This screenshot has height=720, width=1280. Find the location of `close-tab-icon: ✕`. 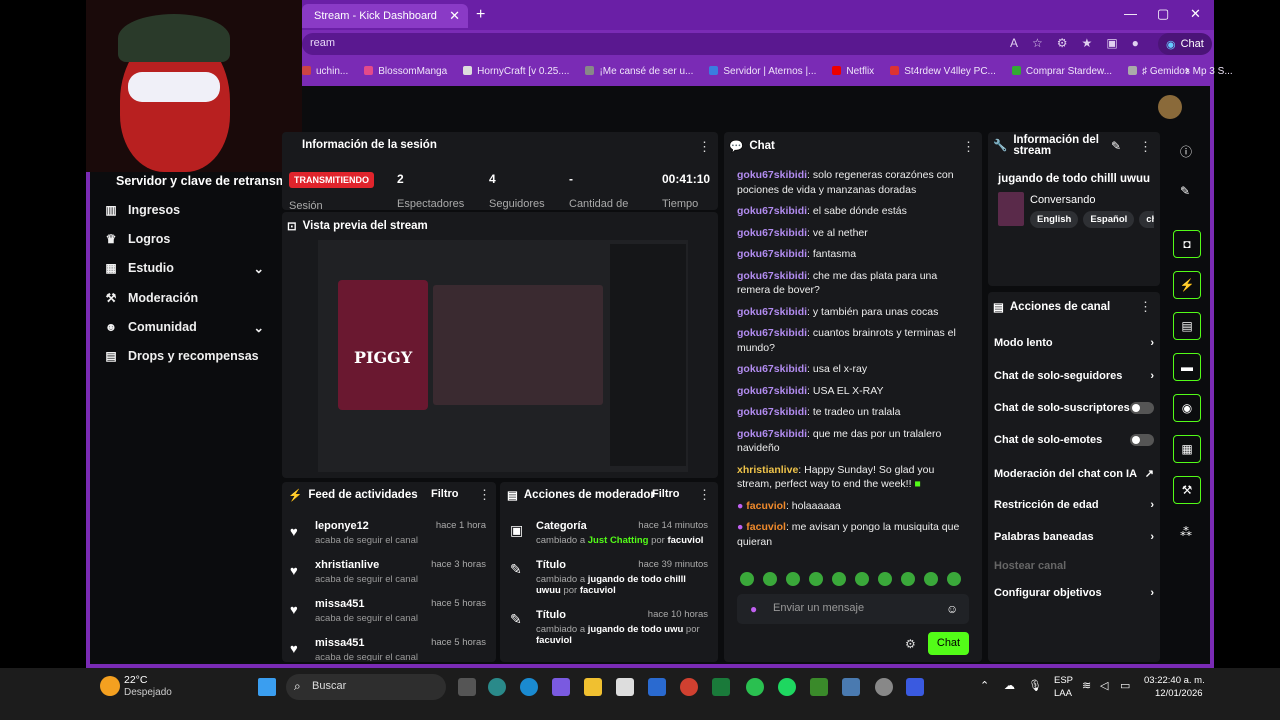

close-tab-icon: ✕ is located at coordinates (454, 16).